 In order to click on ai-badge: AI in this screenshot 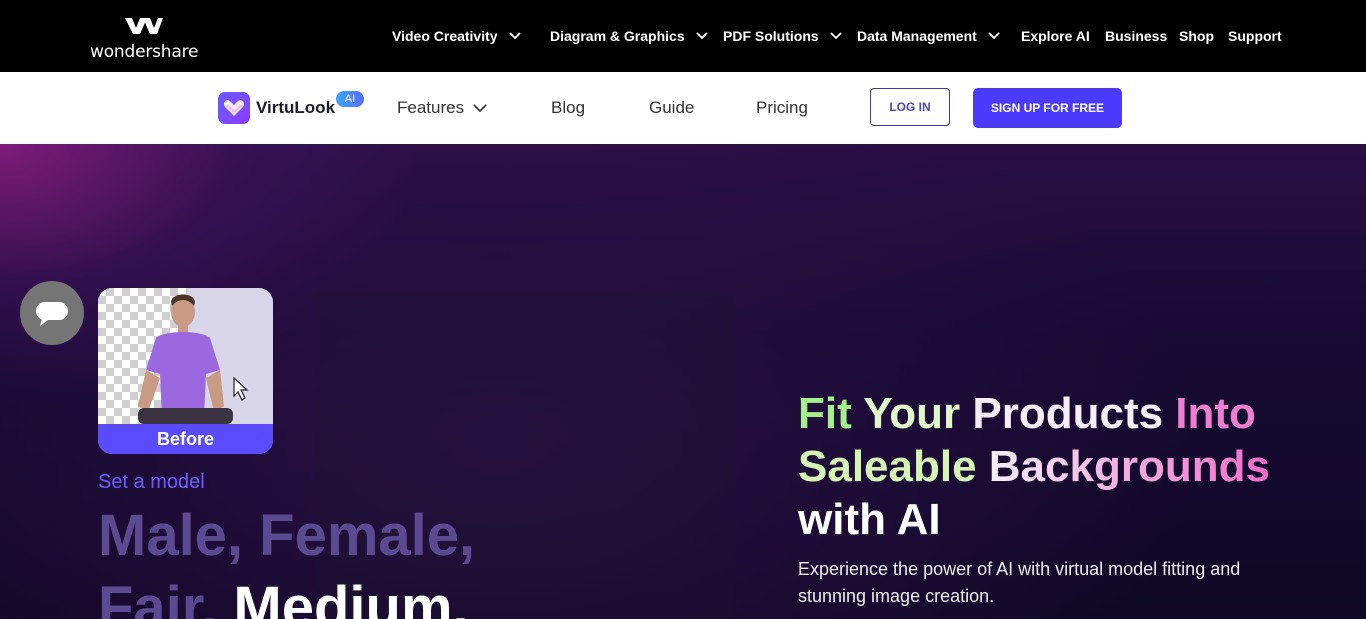, I will do `click(350, 99)`.